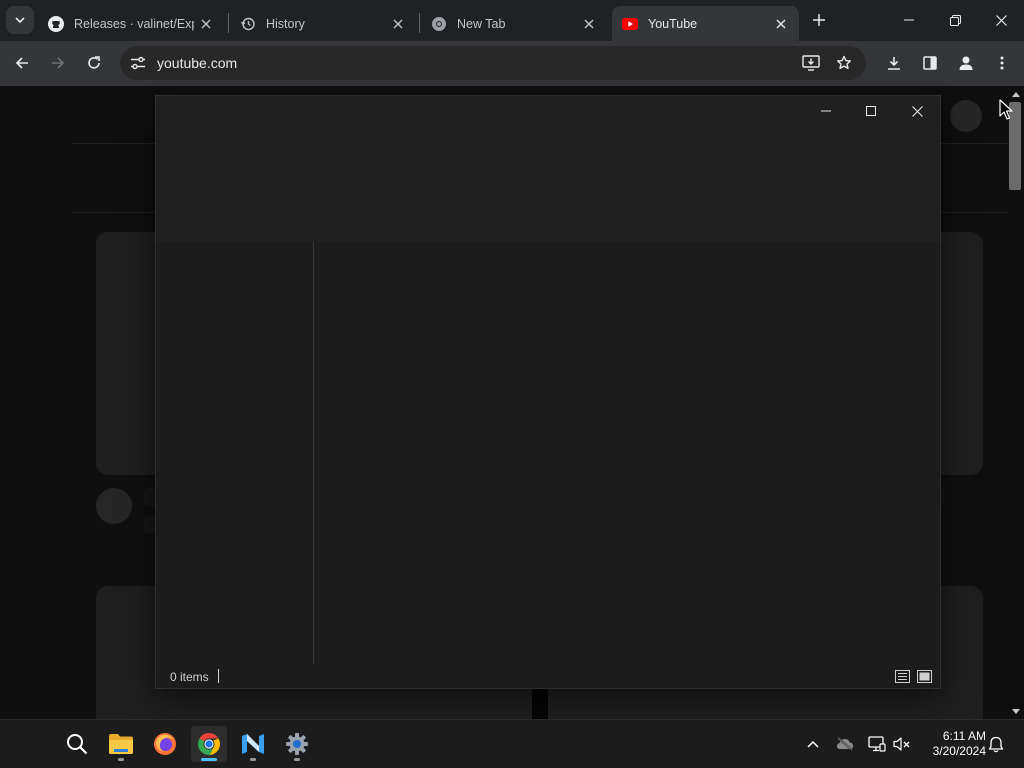 The width and height of the screenshot is (1024, 768). I want to click on details-view-icon, so click(902, 676).